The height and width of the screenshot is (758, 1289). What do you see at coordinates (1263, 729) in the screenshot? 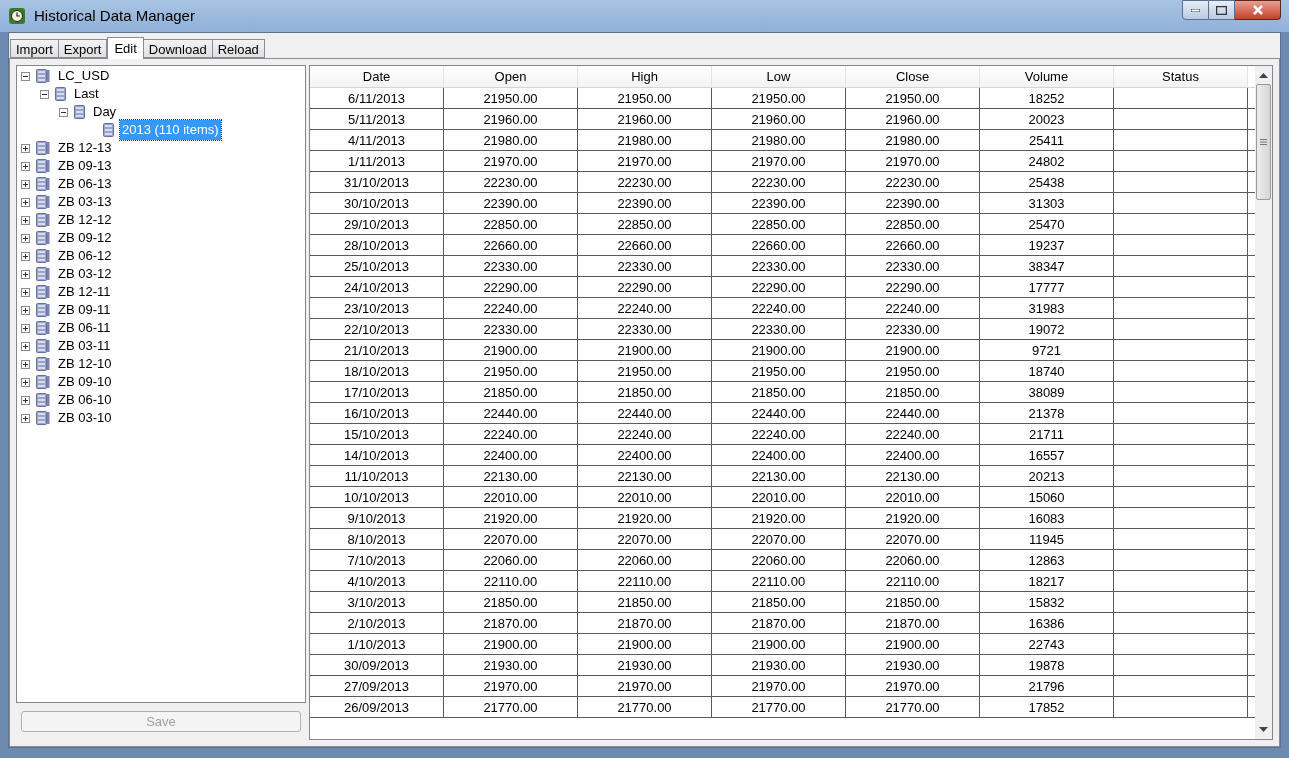
I see `scroll-down-icon` at bounding box center [1263, 729].